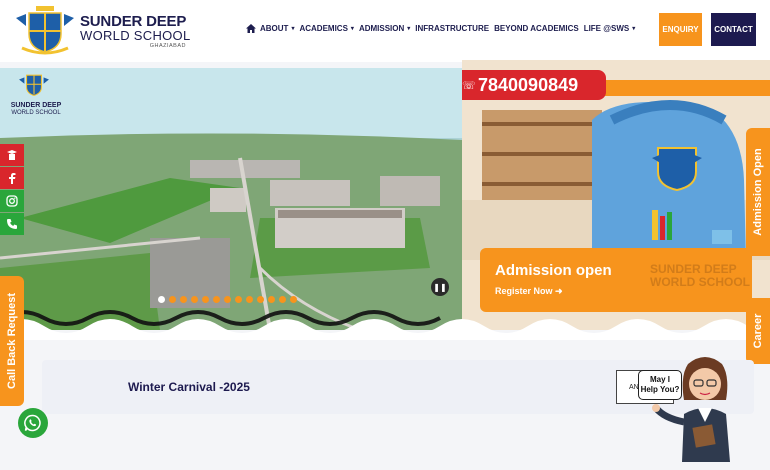  I want to click on help-bubble-line2: Help You?, so click(660, 389).